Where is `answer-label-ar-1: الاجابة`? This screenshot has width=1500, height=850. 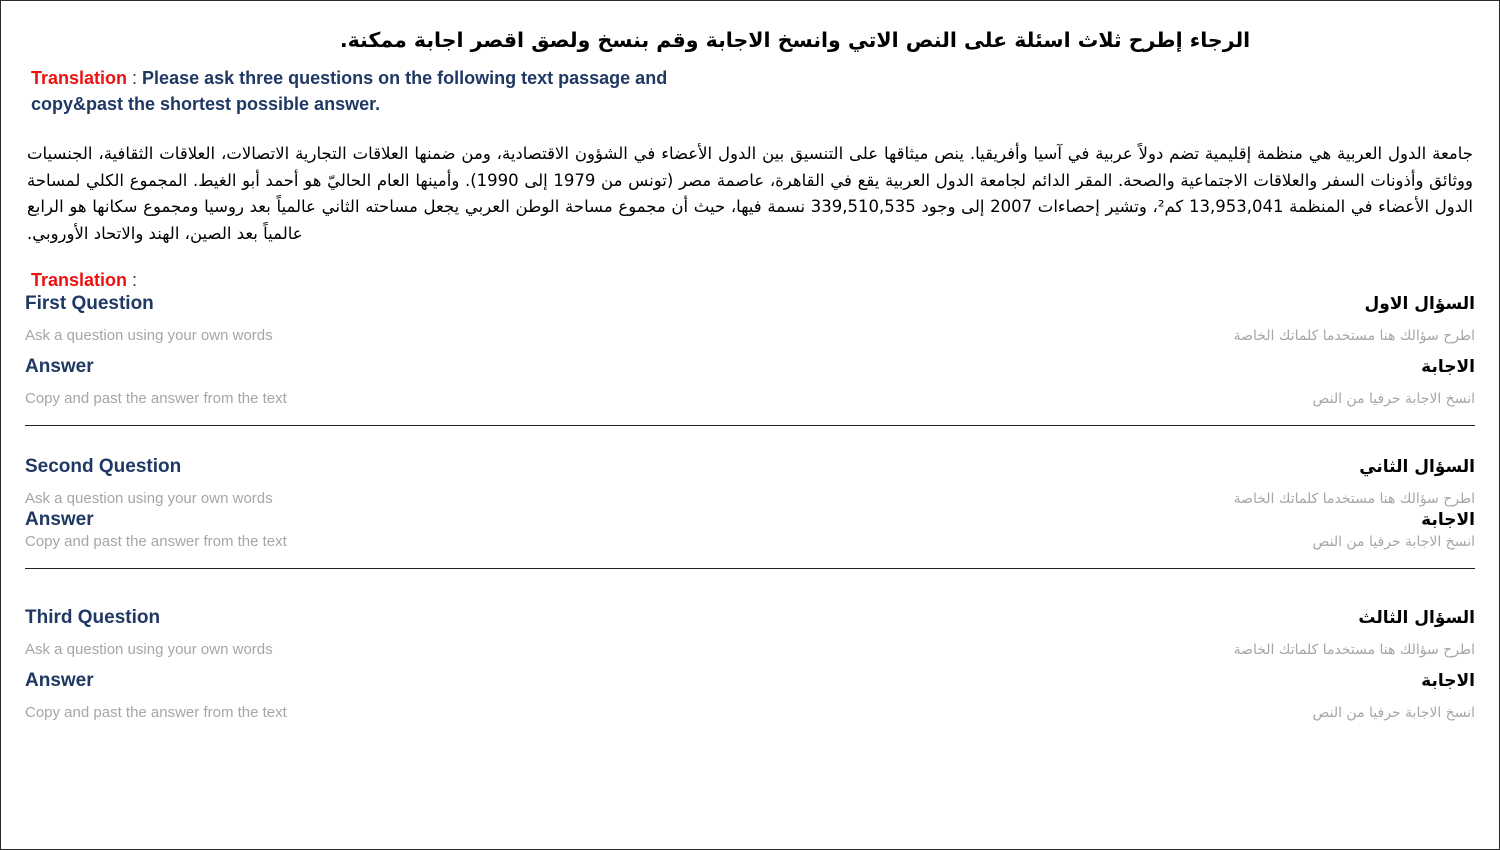 answer-label-ar-1: الاجابة is located at coordinates (1448, 366).